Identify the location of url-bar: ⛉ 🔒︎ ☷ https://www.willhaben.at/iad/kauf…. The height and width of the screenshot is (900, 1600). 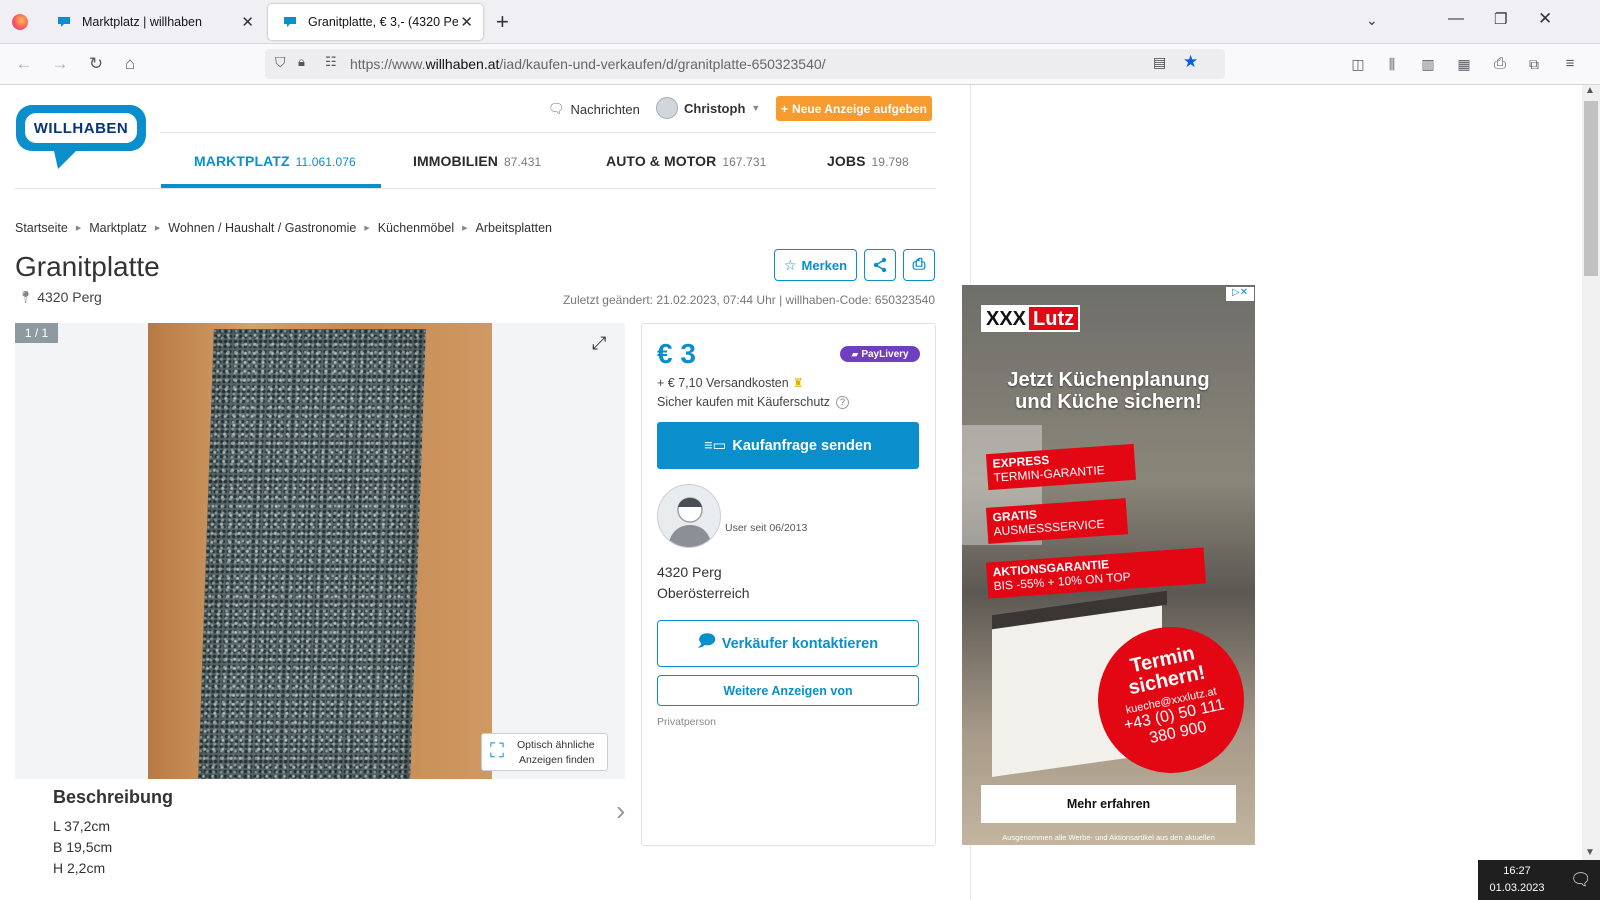
(745, 64).